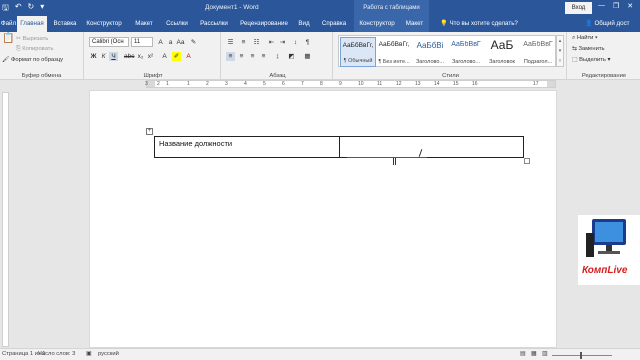 The width and height of the screenshot is (640, 360). Describe the element at coordinates (444, 23) in the screenshot. I see `lightbulb-icon: 💡` at that location.